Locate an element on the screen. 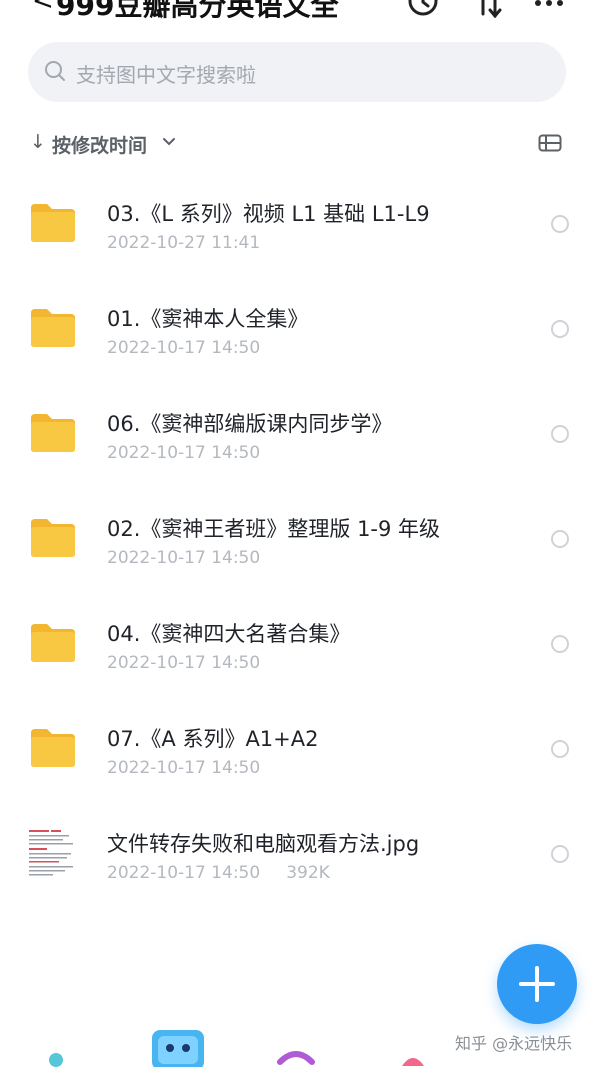  history-icon is located at coordinates (423, 9).